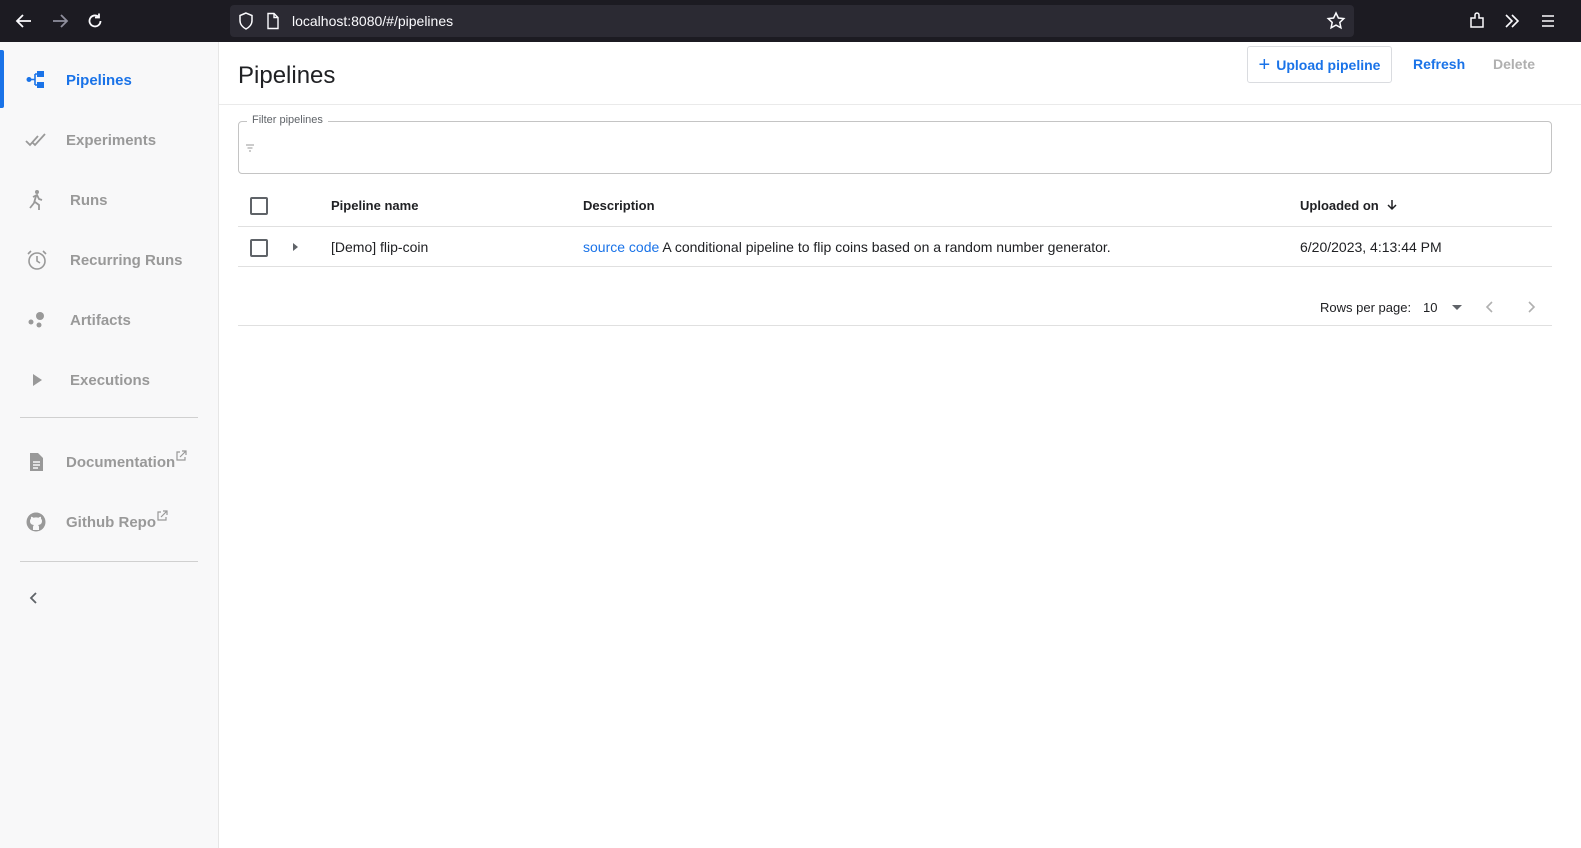 This screenshot has width=1581, height=848. What do you see at coordinates (895, 266) in the screenshot?
I see `table-row-divider` at bounding box center [895, 266].